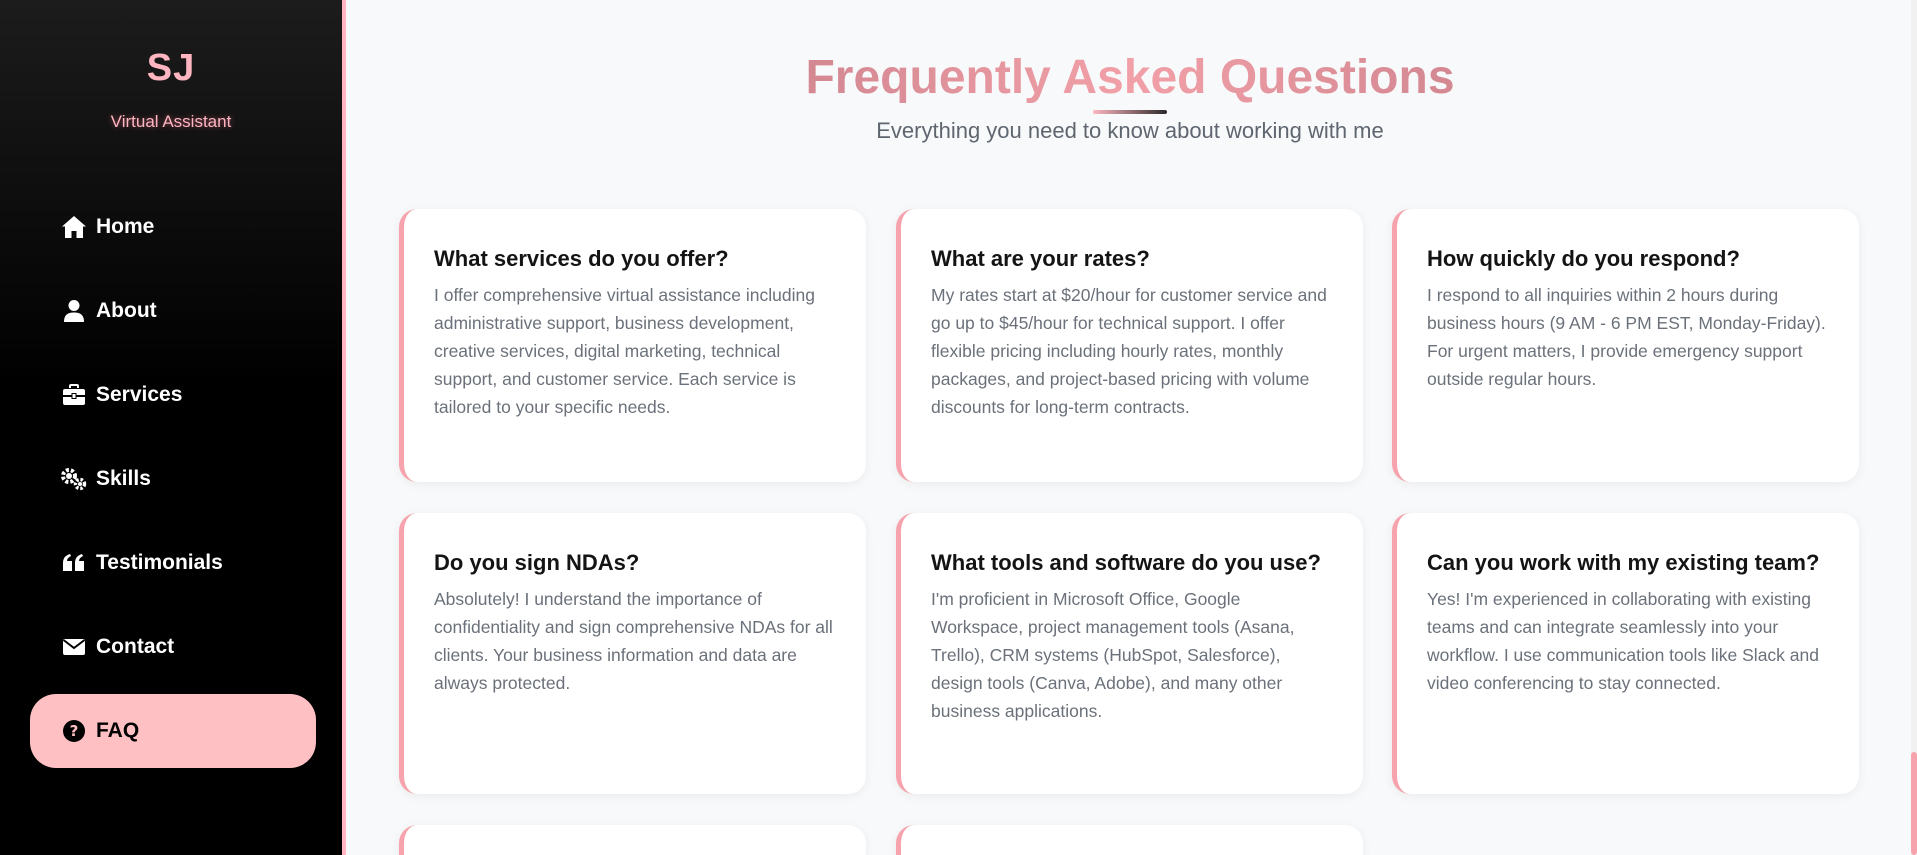  What do you see at coordinates (1623, 562) in the screenshot?
I see `faq-question: Can you work with my existing team?` at bounding box center [1623, 562].